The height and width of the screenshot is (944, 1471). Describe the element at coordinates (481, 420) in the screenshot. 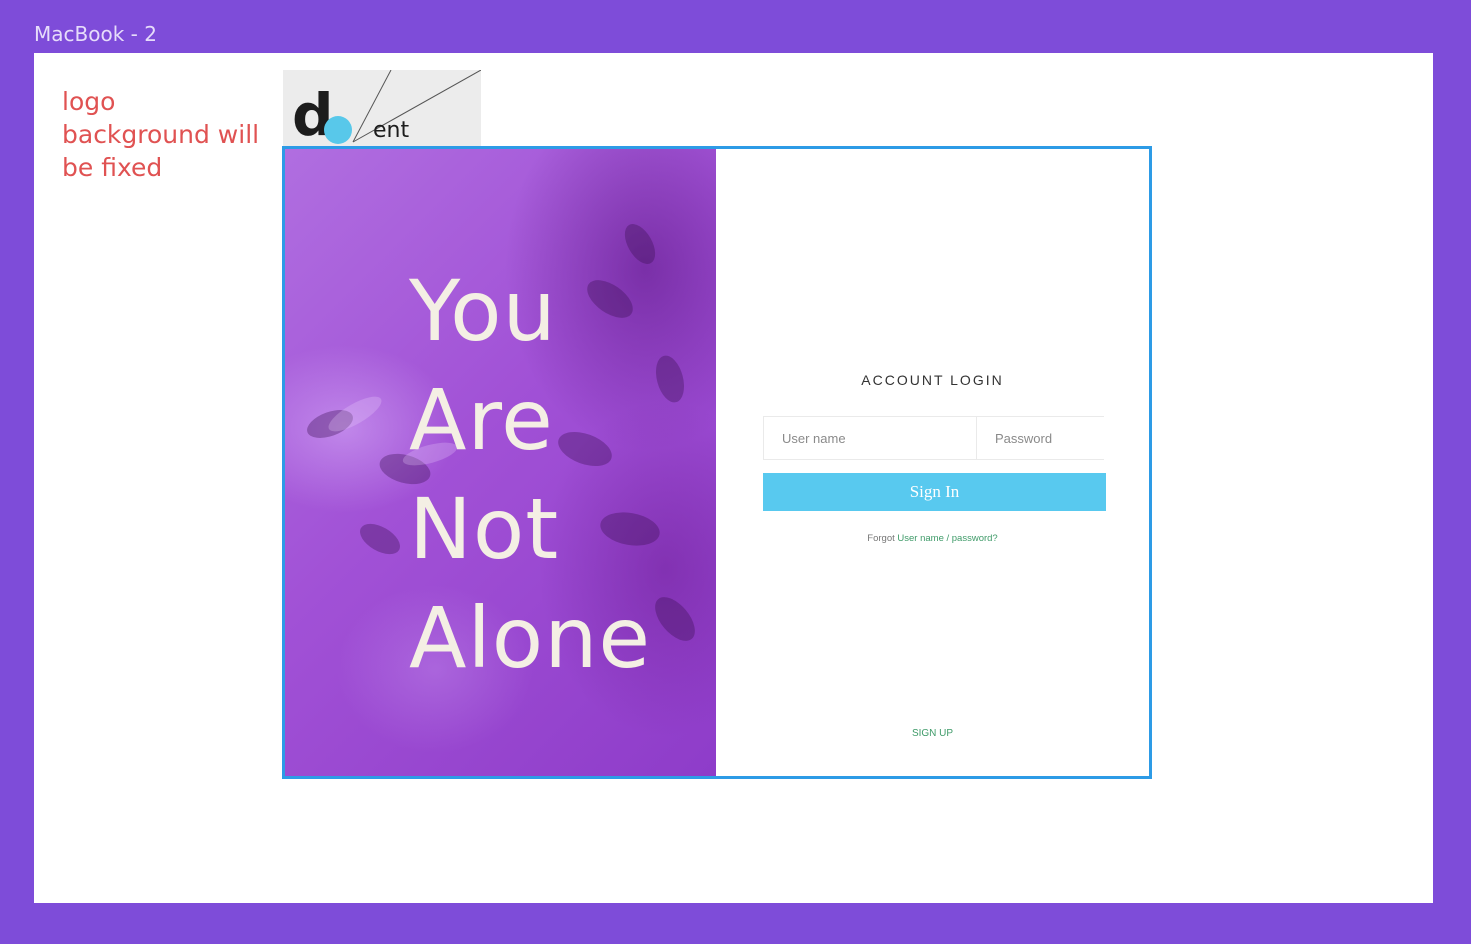

I see `hero-line: Are` at that location.